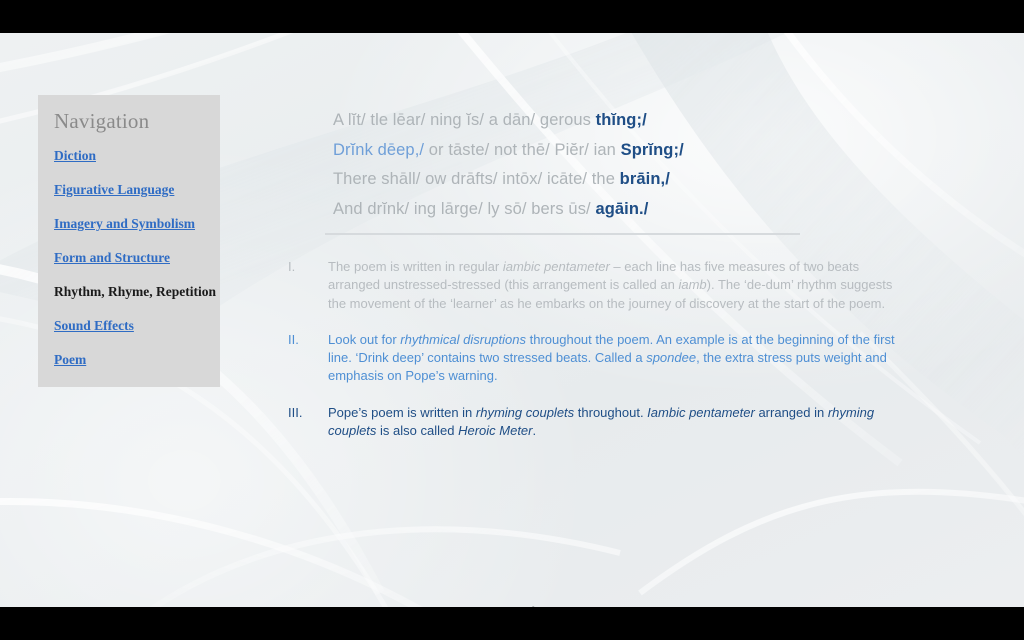  I want to click on sidebar-item-sound-effects: Sound Effects, so click(137, 326).